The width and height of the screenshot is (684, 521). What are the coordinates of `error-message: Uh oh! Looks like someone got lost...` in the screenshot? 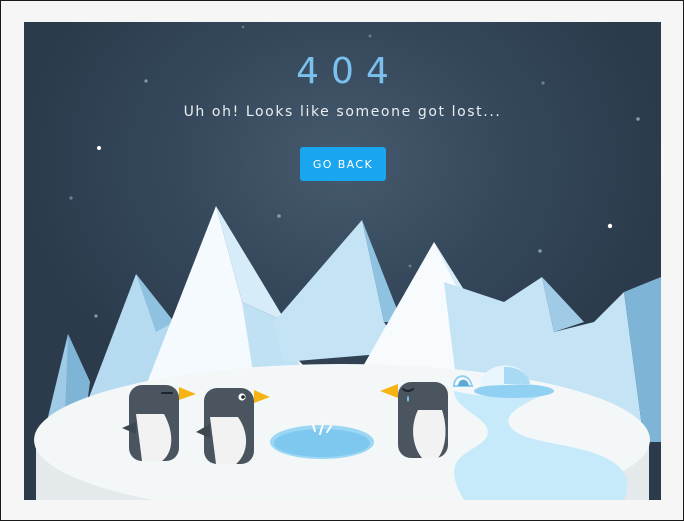 It's located at (342, 112).